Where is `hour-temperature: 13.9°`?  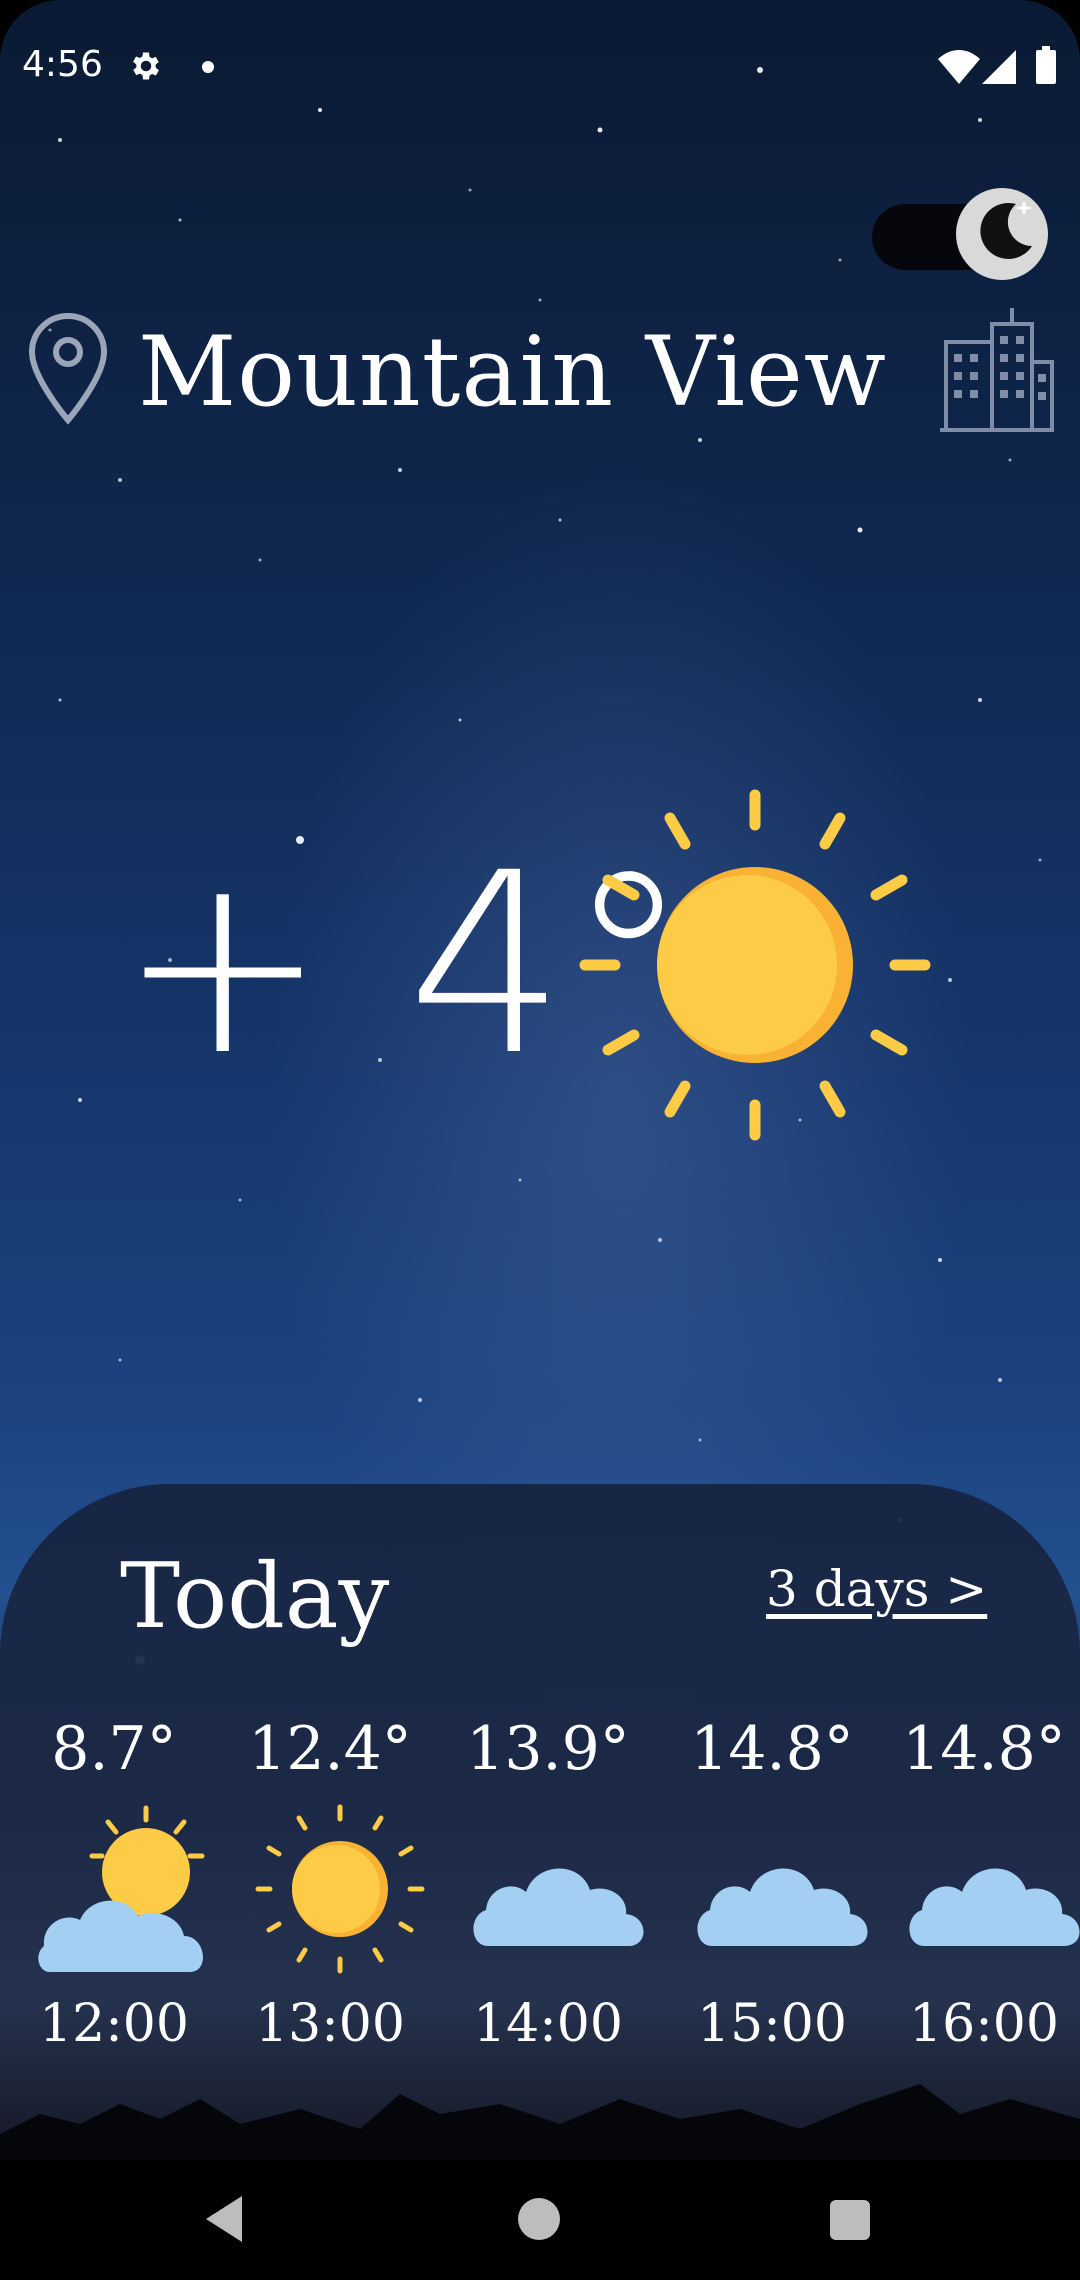 hour-temperature: 13.9° is located at coordinates (548, 1749).